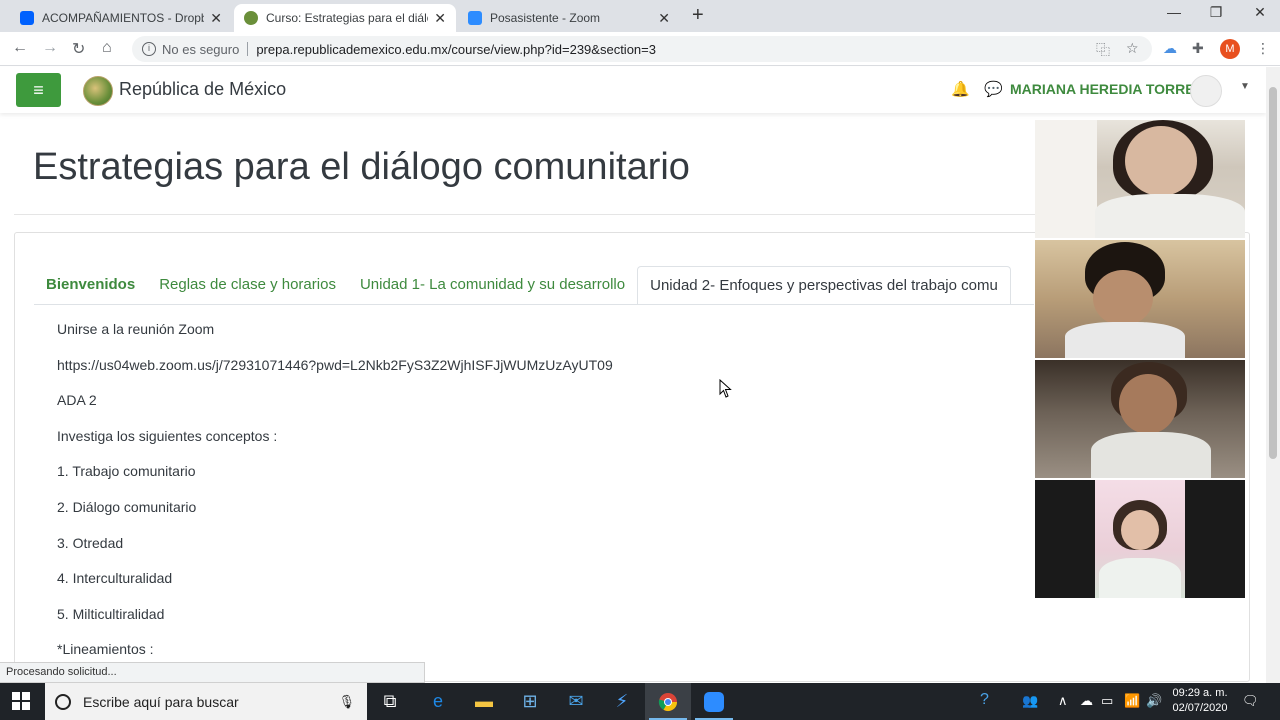 The image size is (1280, 720). I want to click on tab-zoom: Posasistente - Zoom ✕, so click(569, 18).